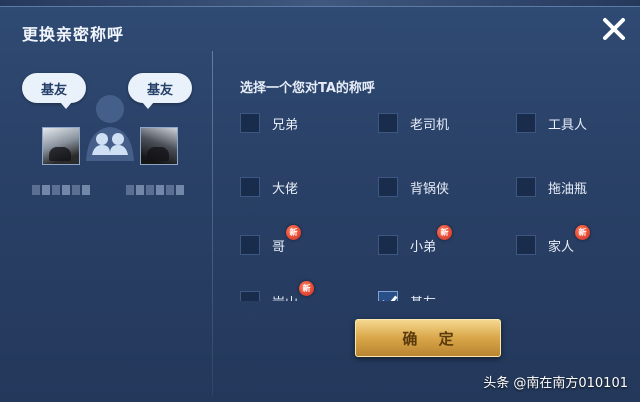 The width and height of the screenshot is (640, 402). What do you see at coordinates (407, 295) in the screenshot?
I see `option-10: 基友` at bounding box center [407, 295].